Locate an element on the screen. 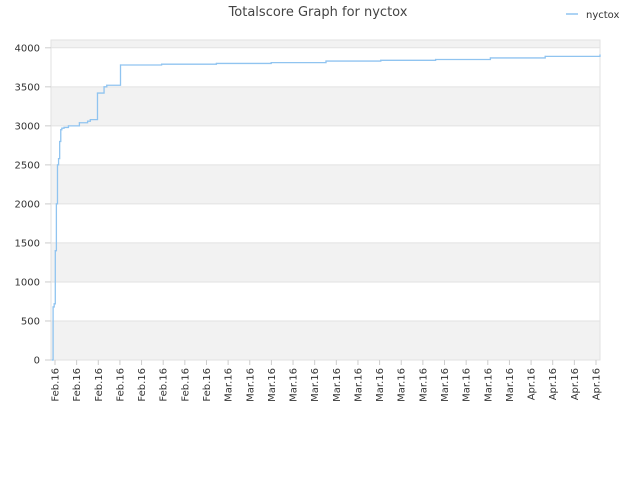 The image size is (640, 480). legend-label: nyctox is located at coordinates (602, 15).